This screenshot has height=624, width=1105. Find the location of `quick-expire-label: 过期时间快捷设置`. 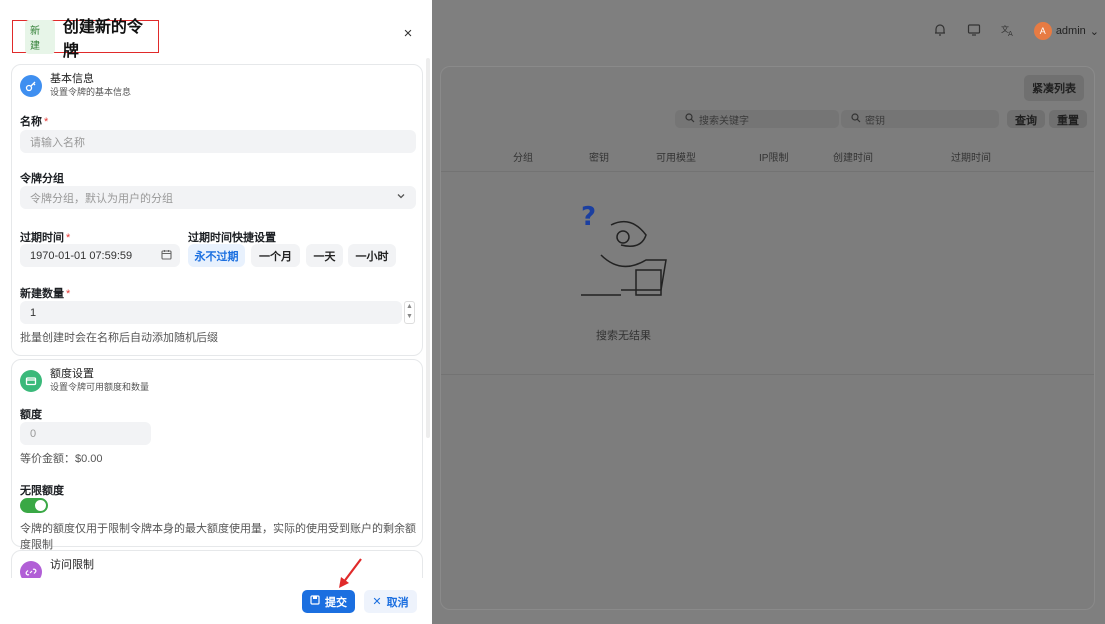

quick-expire-label: 过期时间快捷设置 is located at coordinates (232, 238).